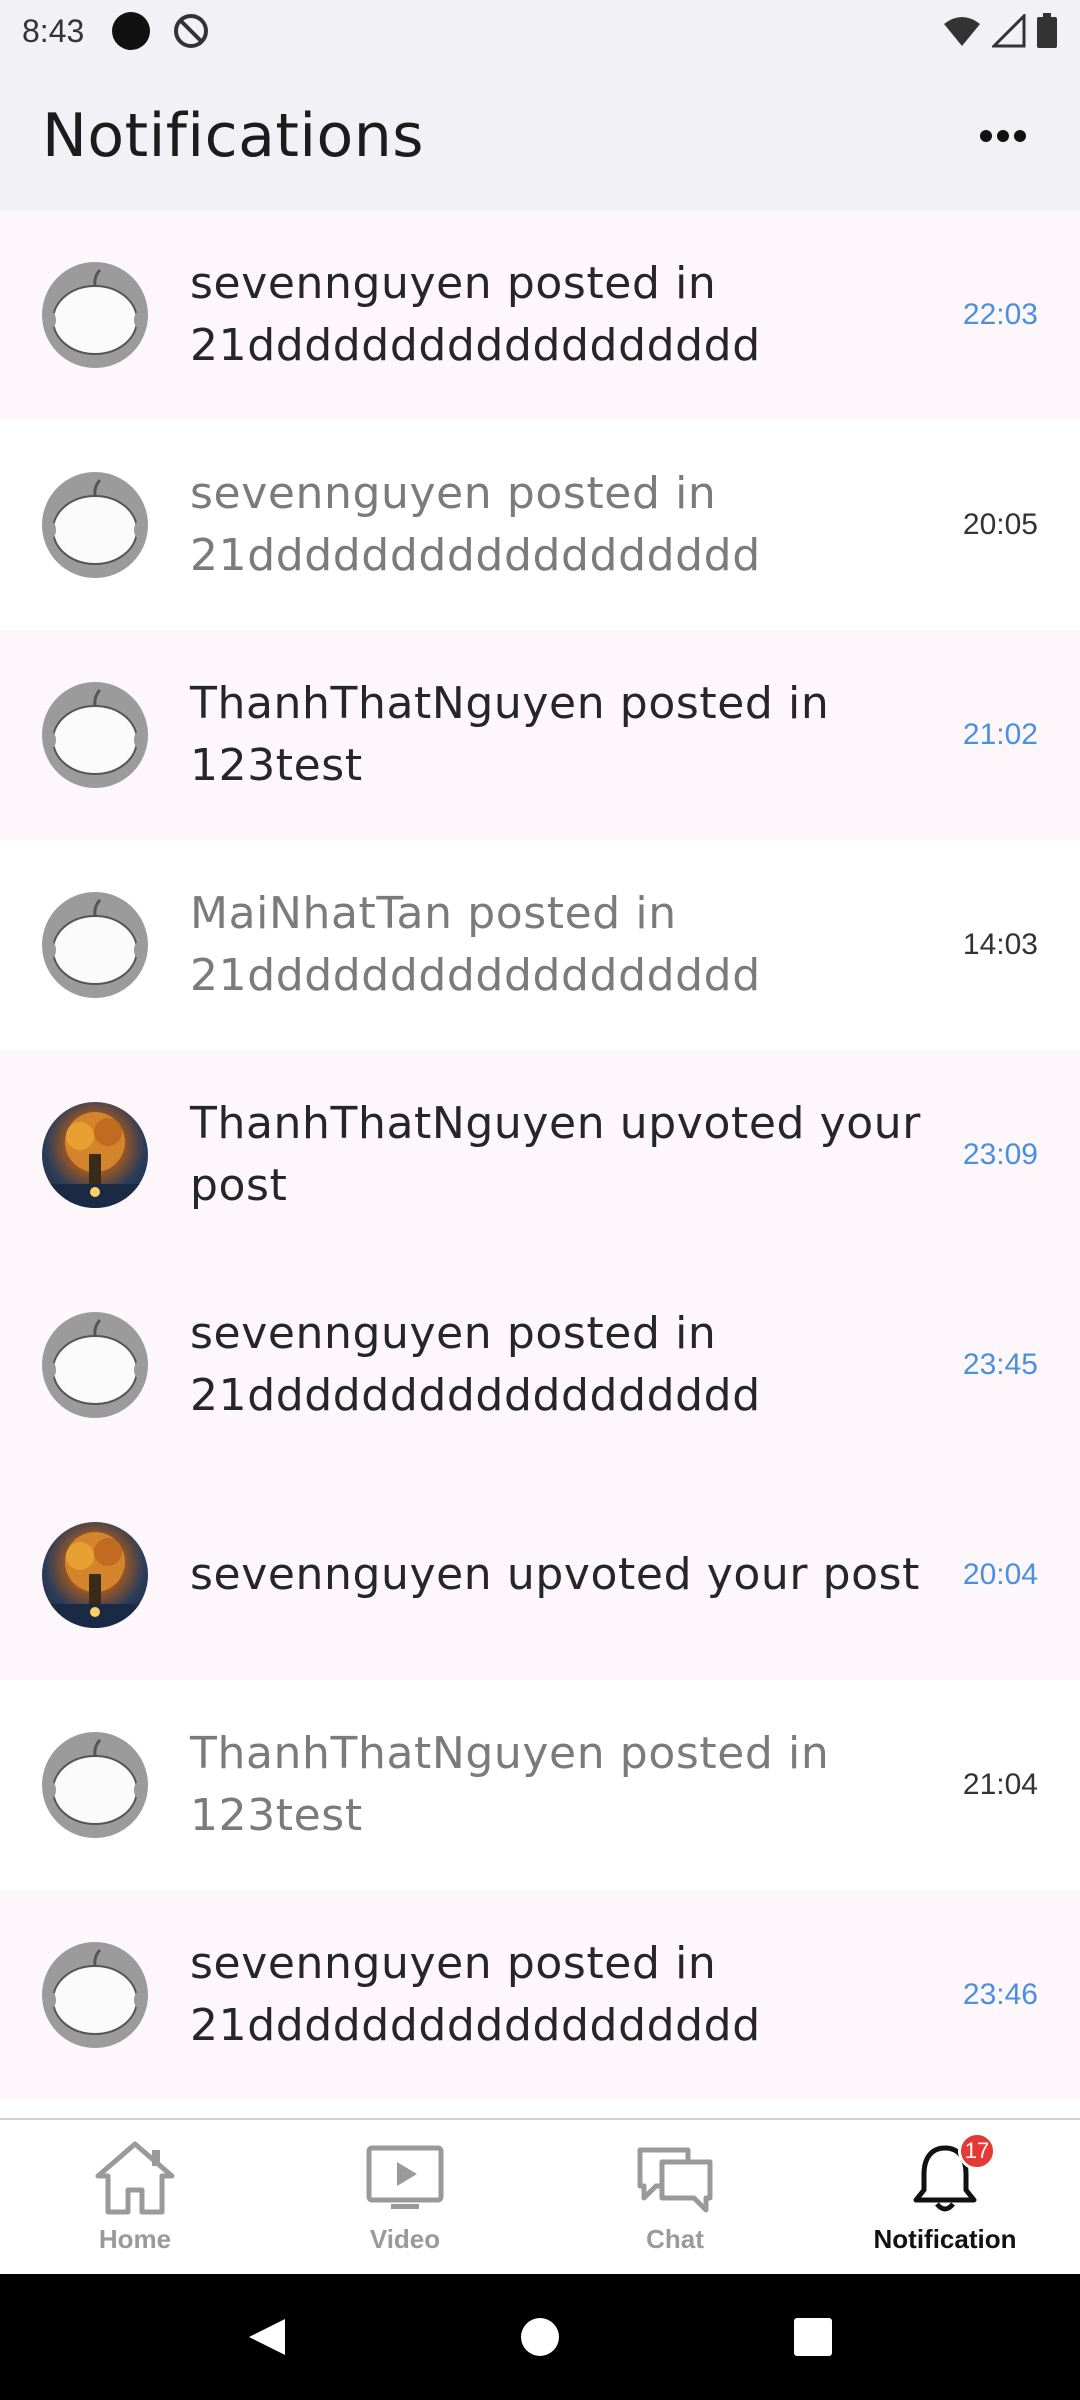 The image size is (1080, 2400). I want to click on back-button, so click(267, 2337).